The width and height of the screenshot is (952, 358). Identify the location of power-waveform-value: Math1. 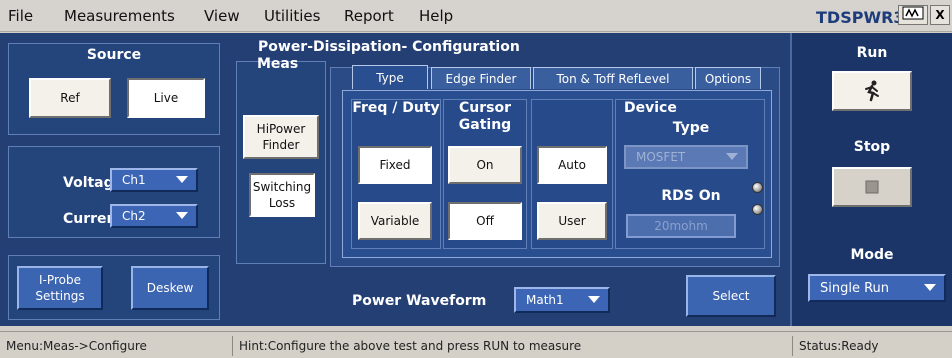
(545, 300).